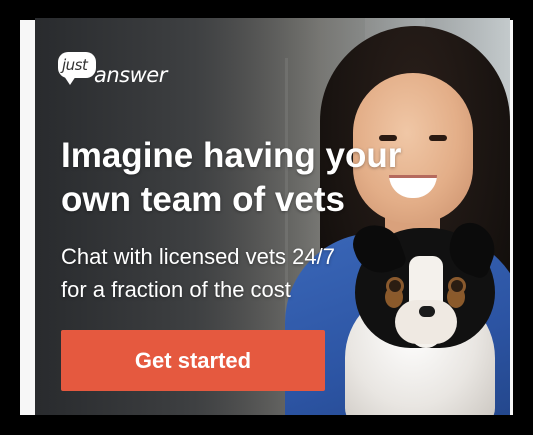  What do you see at coordinates (130, 75) in the screenshot?
I see `logo-answer-text: answer` at bounding box center [130, 75].